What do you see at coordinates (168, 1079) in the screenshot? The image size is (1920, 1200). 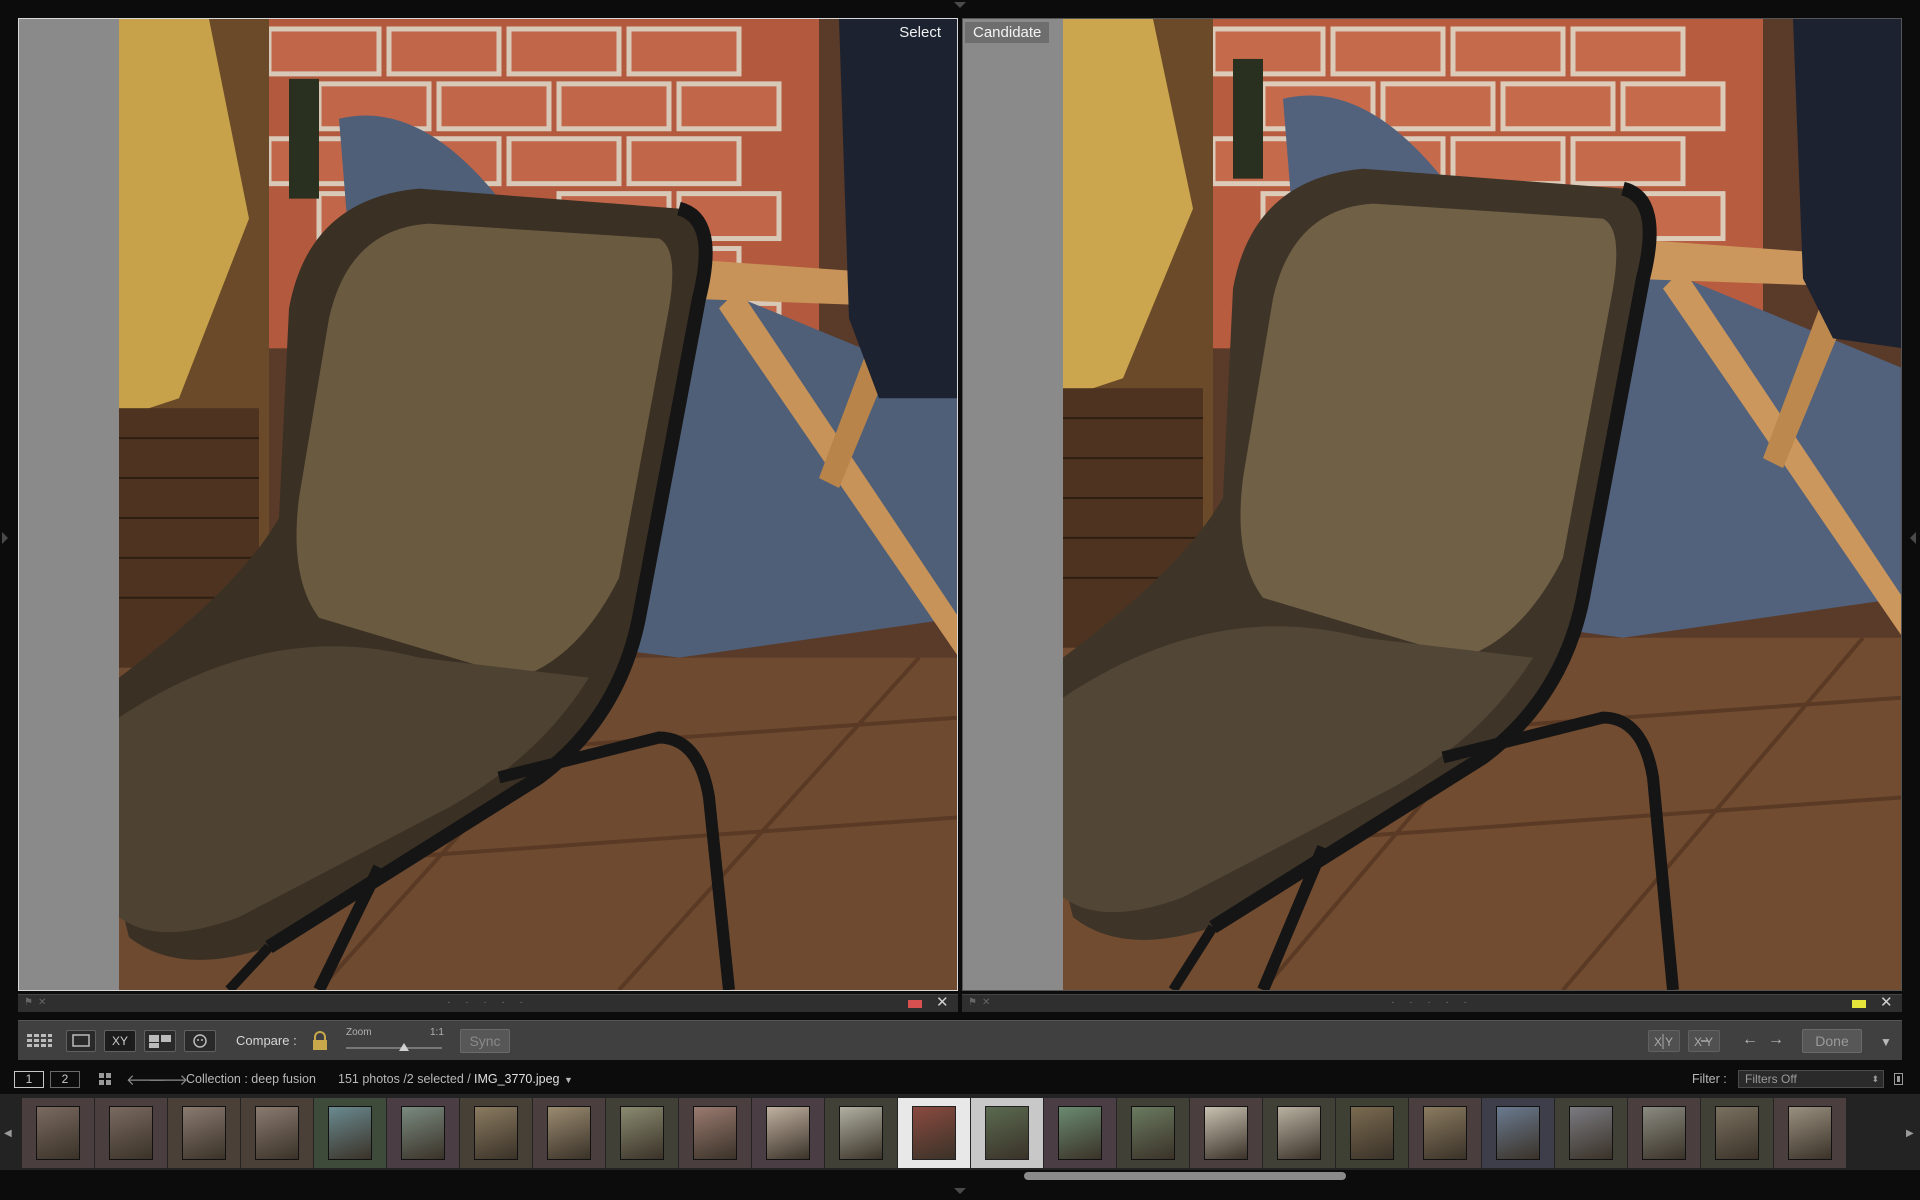 I see `nav-forward-icon: 🡒` at bounding box center [168, 1079].